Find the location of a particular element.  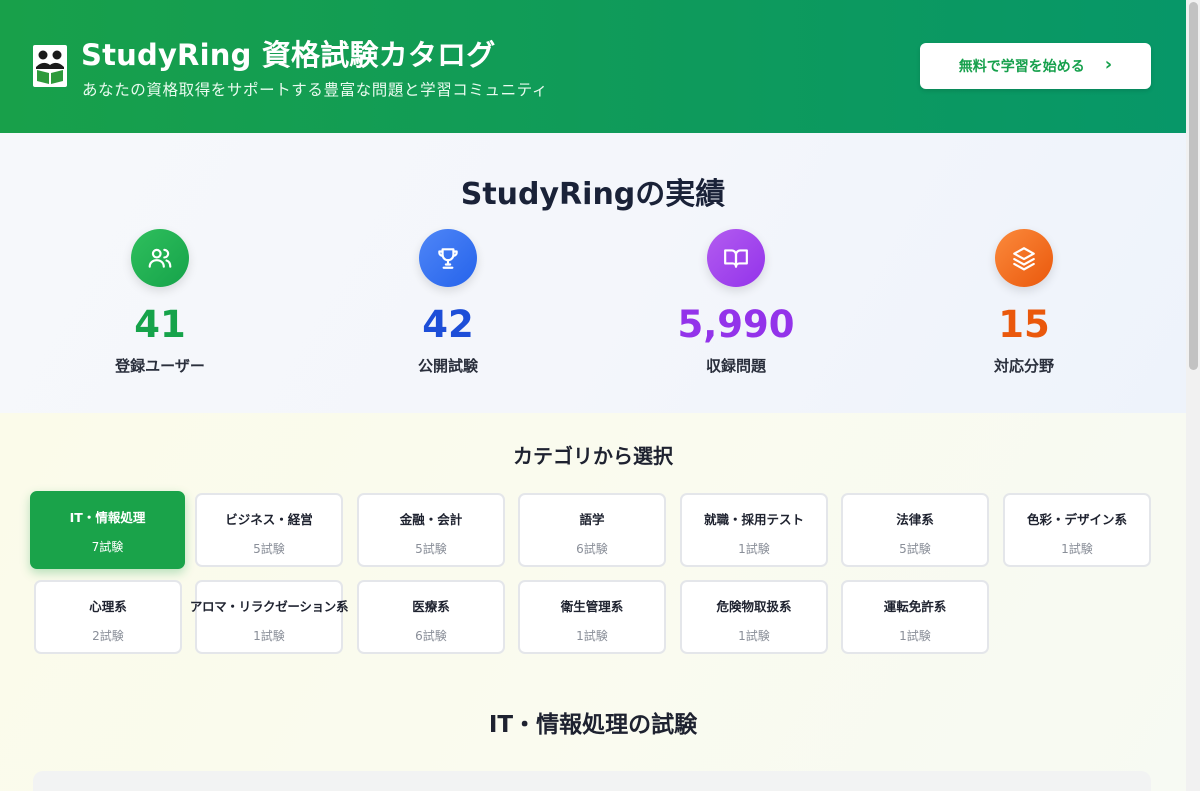

category-name: アロマ・リラクゼーション系 is located at coordinates (269, 606).